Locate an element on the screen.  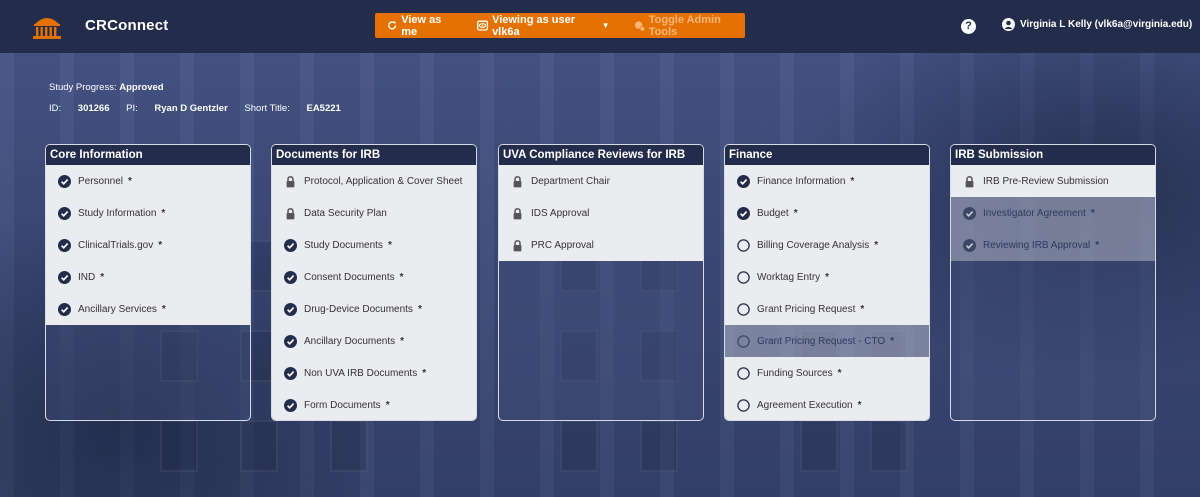
view-as-me-label: View as me is located at coordinates (421, 25).